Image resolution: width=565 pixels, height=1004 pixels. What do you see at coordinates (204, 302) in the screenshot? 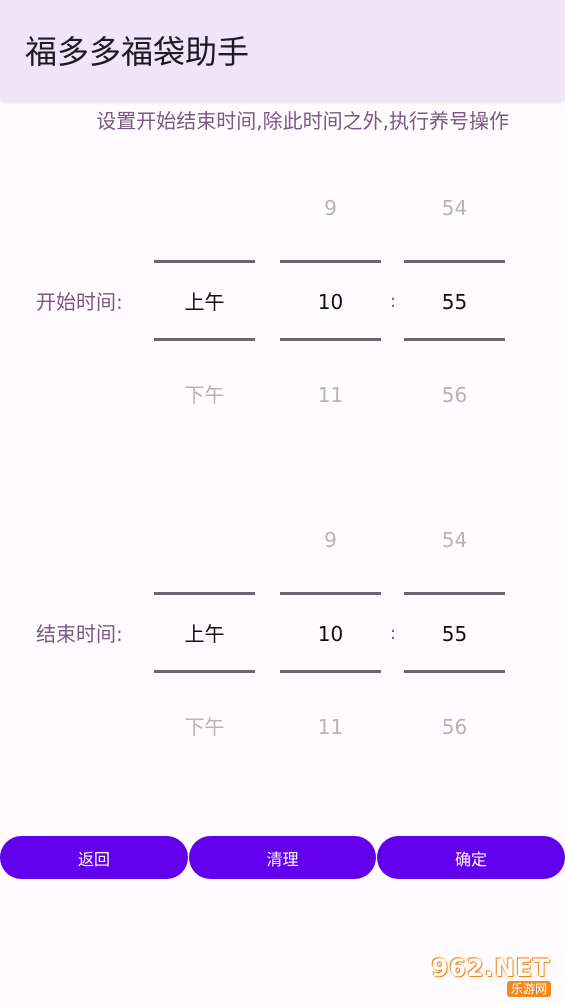
I see `start-ampm-selected: 上午` at bounding box center [204, 302].